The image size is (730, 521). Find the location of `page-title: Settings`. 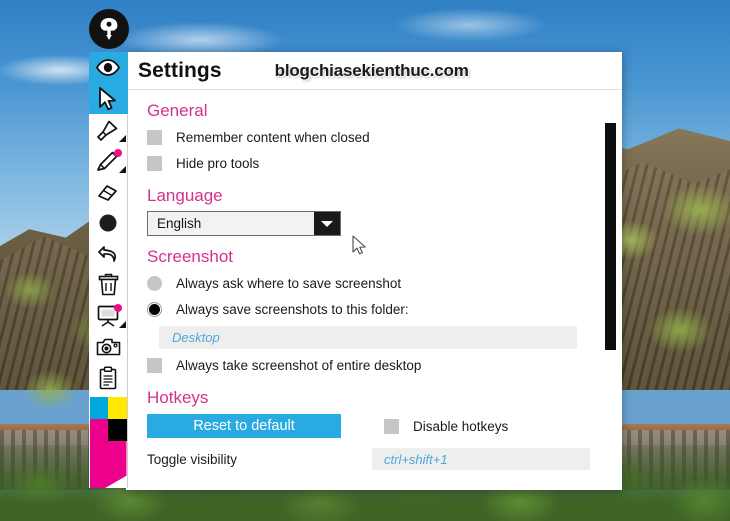

page-title: Settings is located at coordinates (180, 70).